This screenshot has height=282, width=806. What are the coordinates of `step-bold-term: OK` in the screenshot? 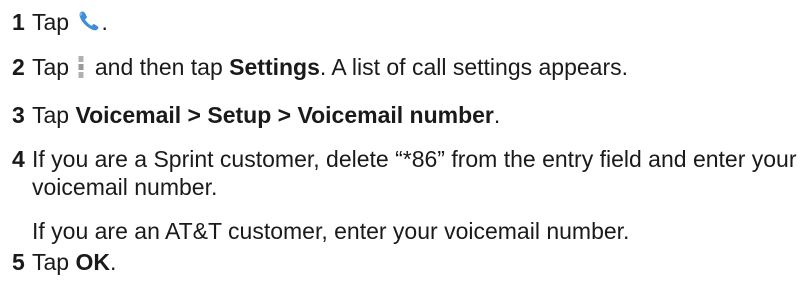 It's located at (92, 262).